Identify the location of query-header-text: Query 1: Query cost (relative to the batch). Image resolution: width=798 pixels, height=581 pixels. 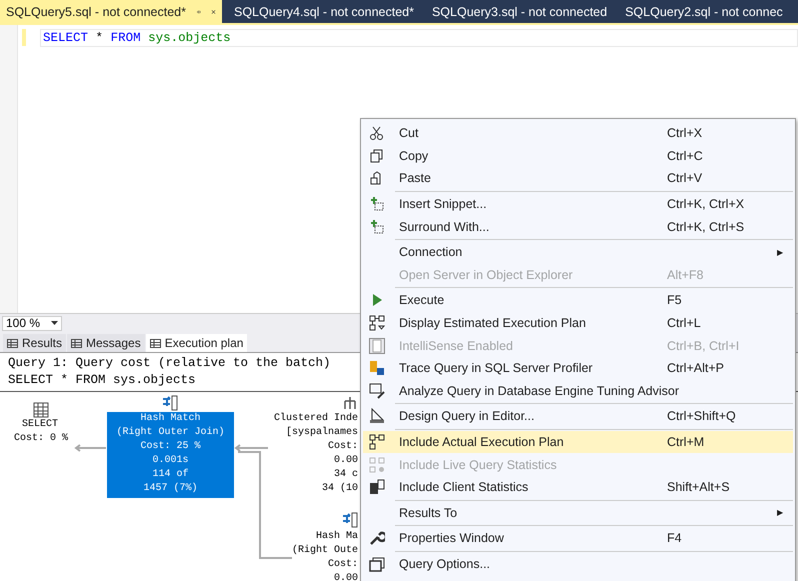
(169, 363).